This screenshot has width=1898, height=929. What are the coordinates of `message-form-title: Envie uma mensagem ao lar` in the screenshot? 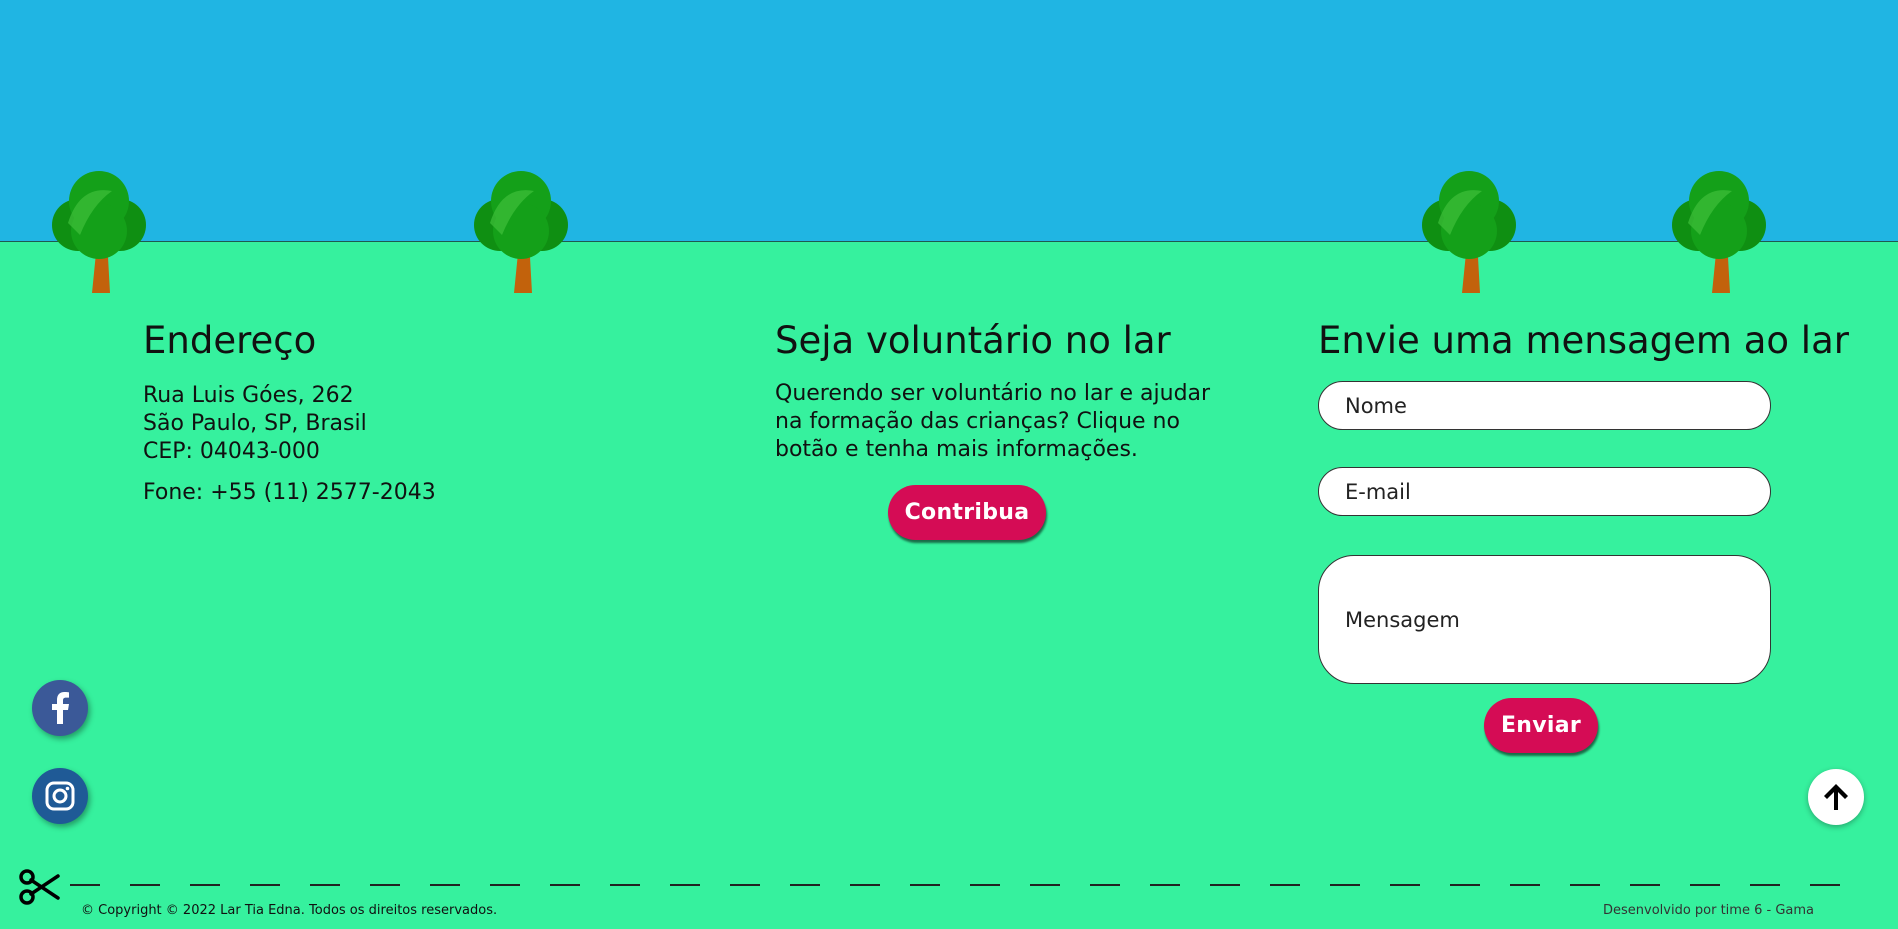 It's located at (1583, 340).